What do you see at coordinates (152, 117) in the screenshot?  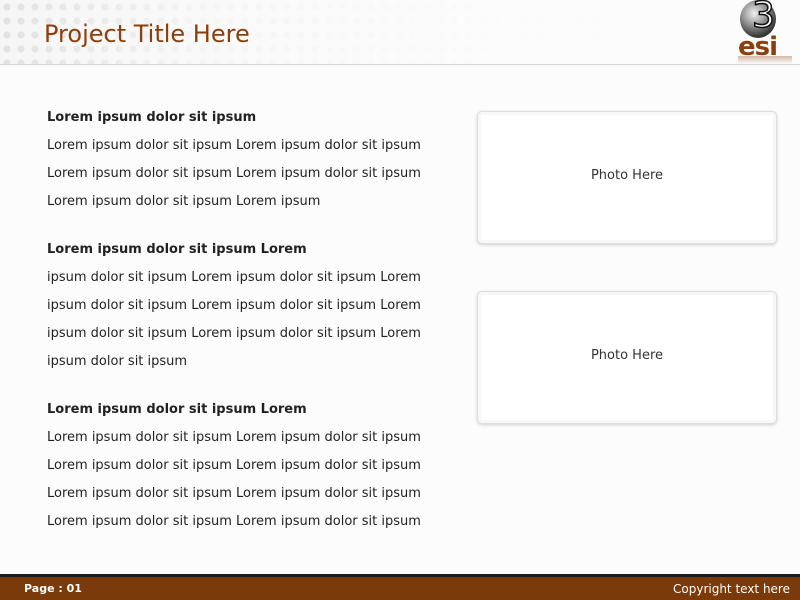 I see `section-heading: Lorem ipsum dolor sit ipsum` at bounding box center [152, 117].